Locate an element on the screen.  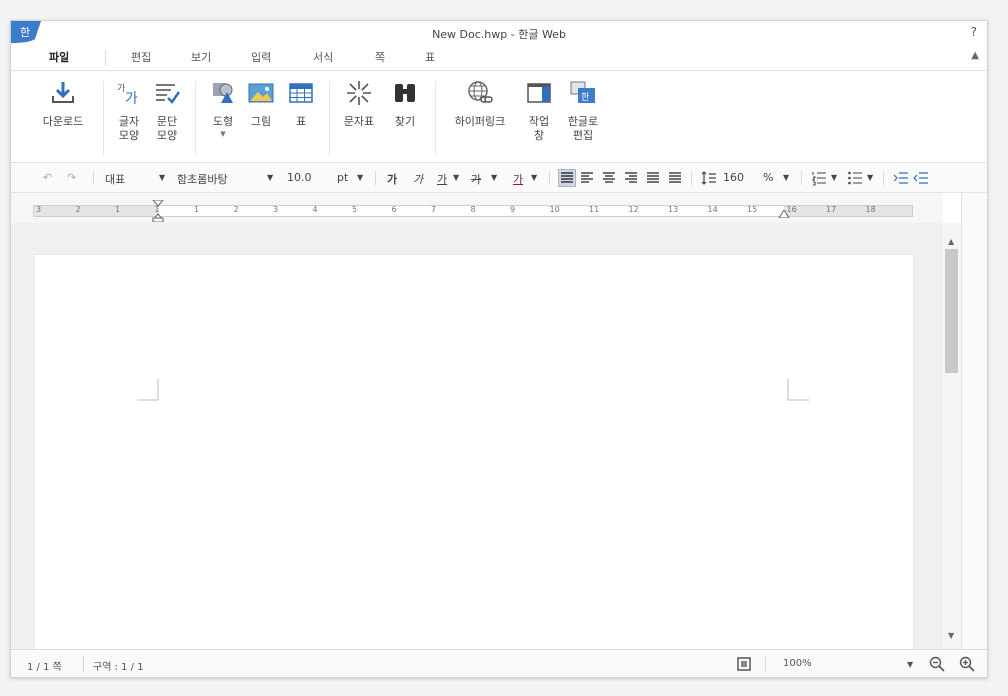
edit-in-hangul-label-2: 편집 is located at coordinates (583, 135).